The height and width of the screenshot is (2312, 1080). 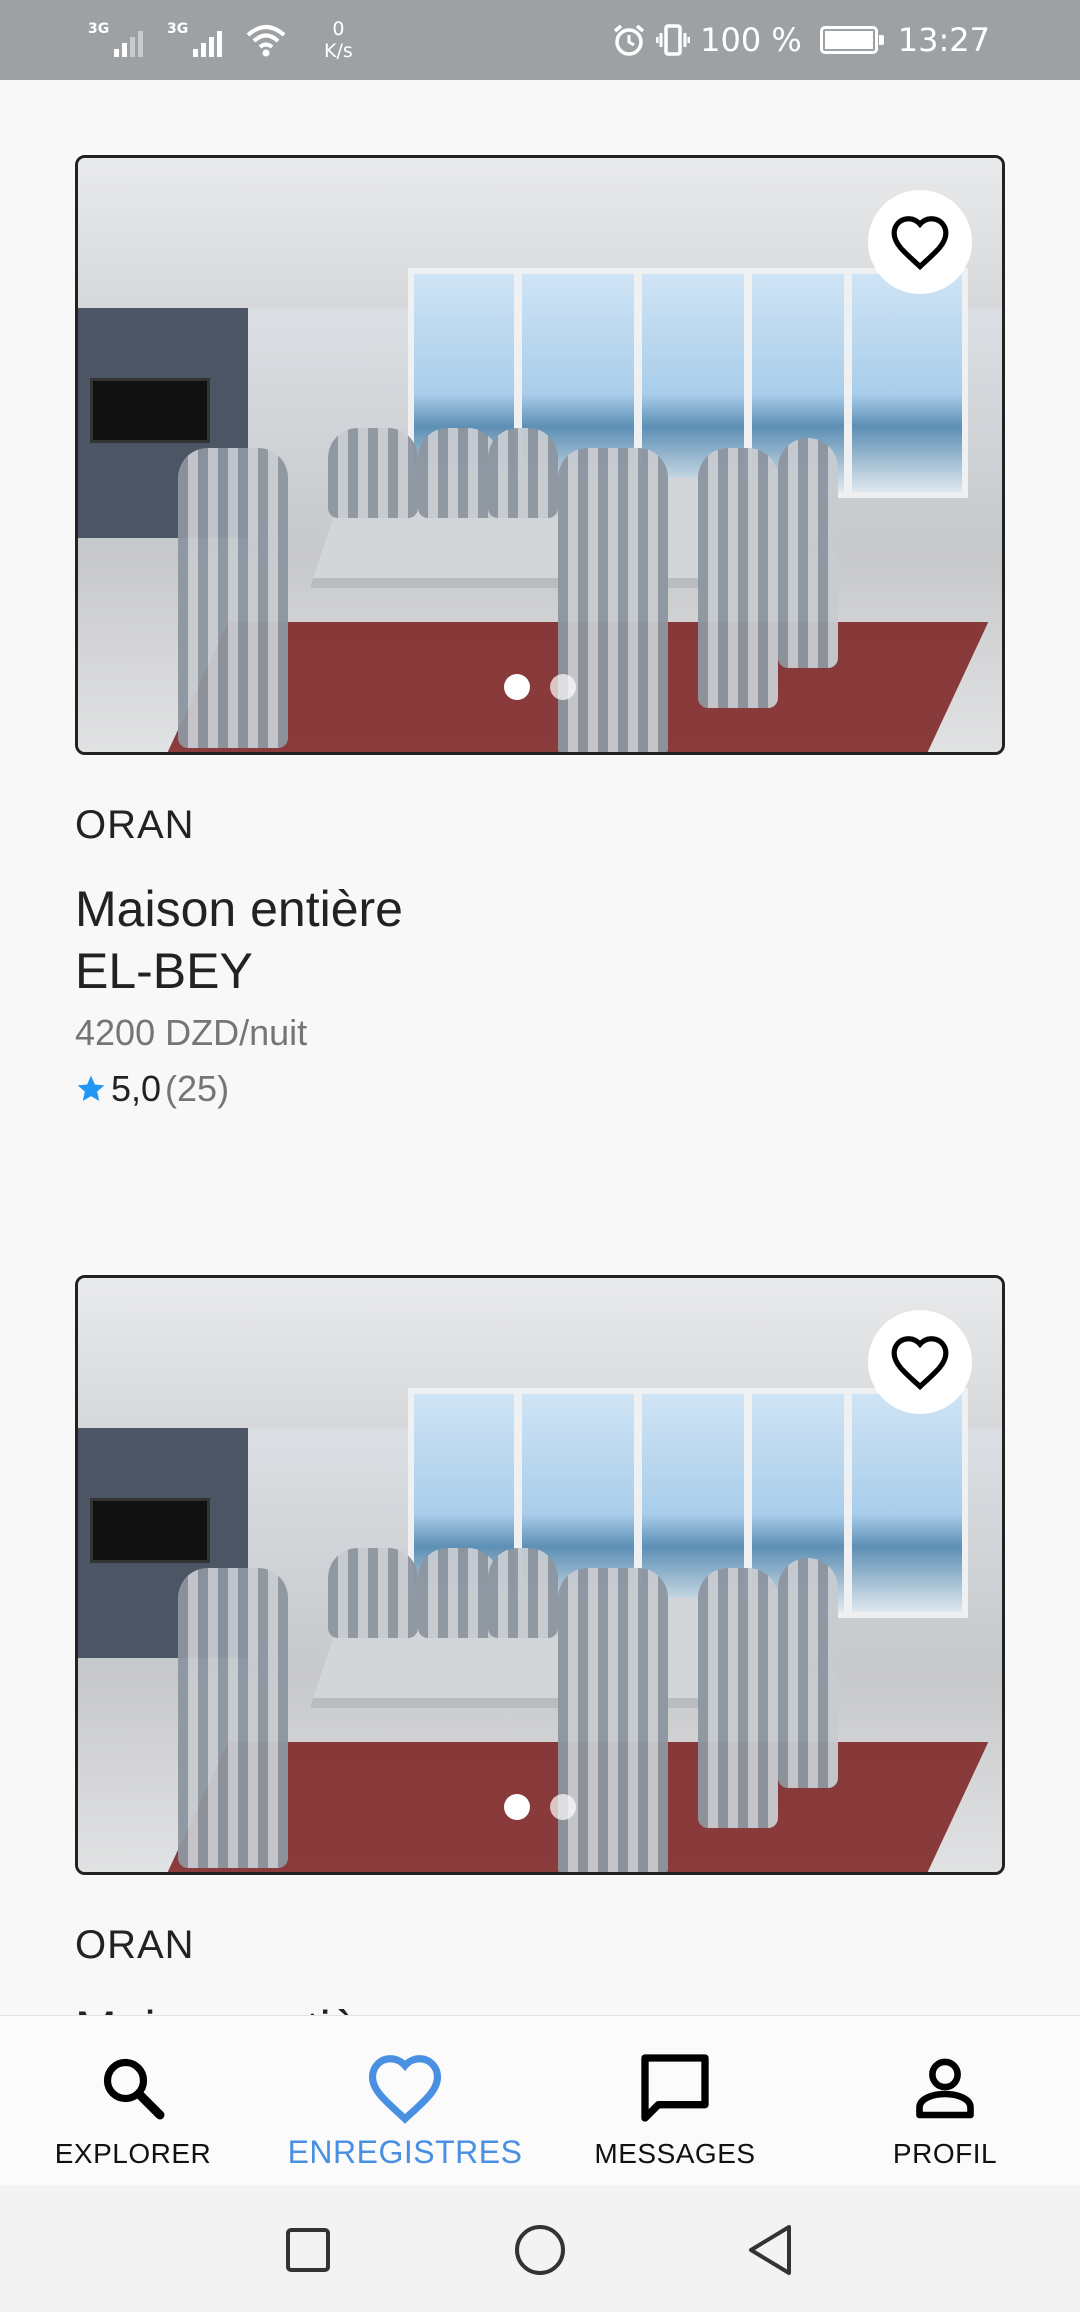 What do you see at coordinates (945, 2153) in the screenshot?
I see `nav-profil-label: PROFIL` at bounding box center [945, 2153].